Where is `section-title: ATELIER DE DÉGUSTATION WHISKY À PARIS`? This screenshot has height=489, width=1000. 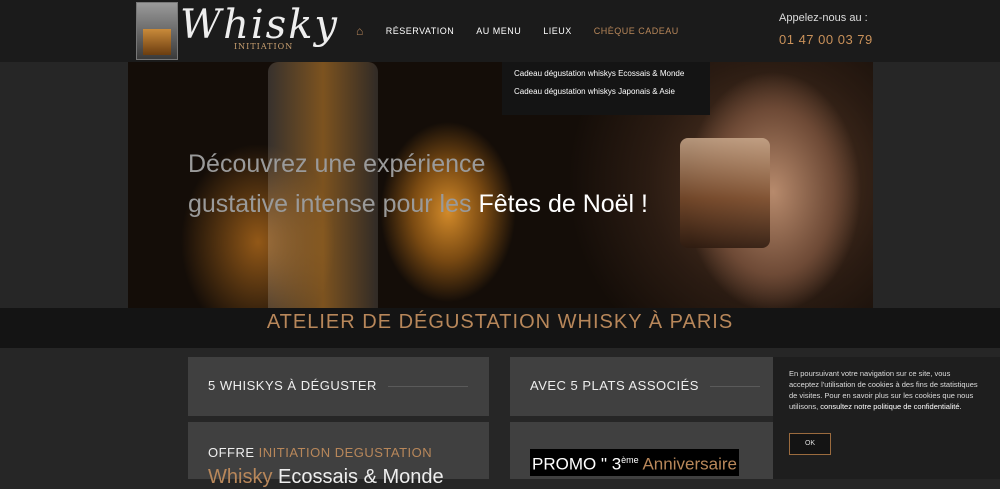 section-title: ATELIER DE DÉGUSTATION WHISKY À PARIS is located at coordinates (500, 322).